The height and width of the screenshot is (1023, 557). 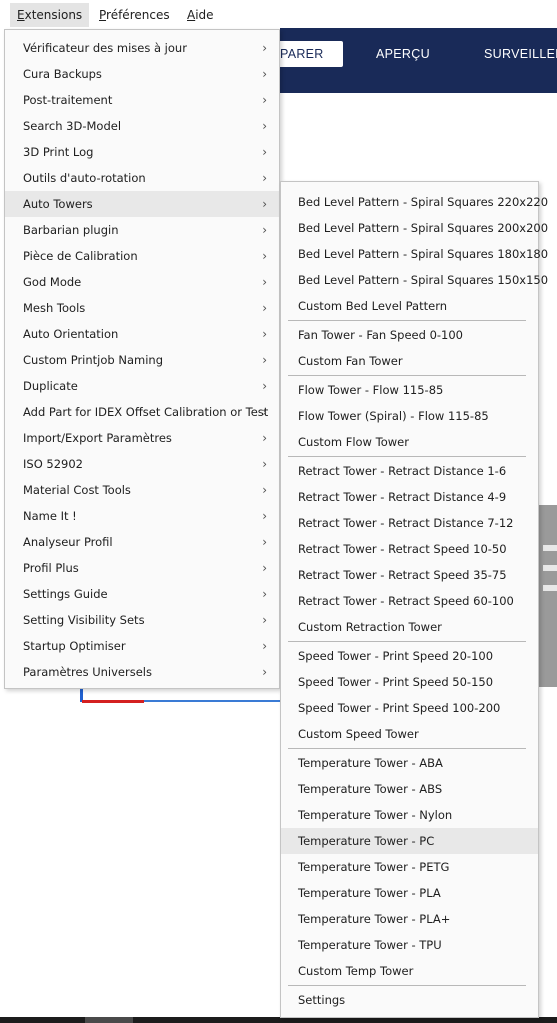 What do you see at coordinates (142, 490) in the screenshot?
I see `menu-item-material-cost-tools: Material Cost Tools ›` at bounding box center [142, 490].